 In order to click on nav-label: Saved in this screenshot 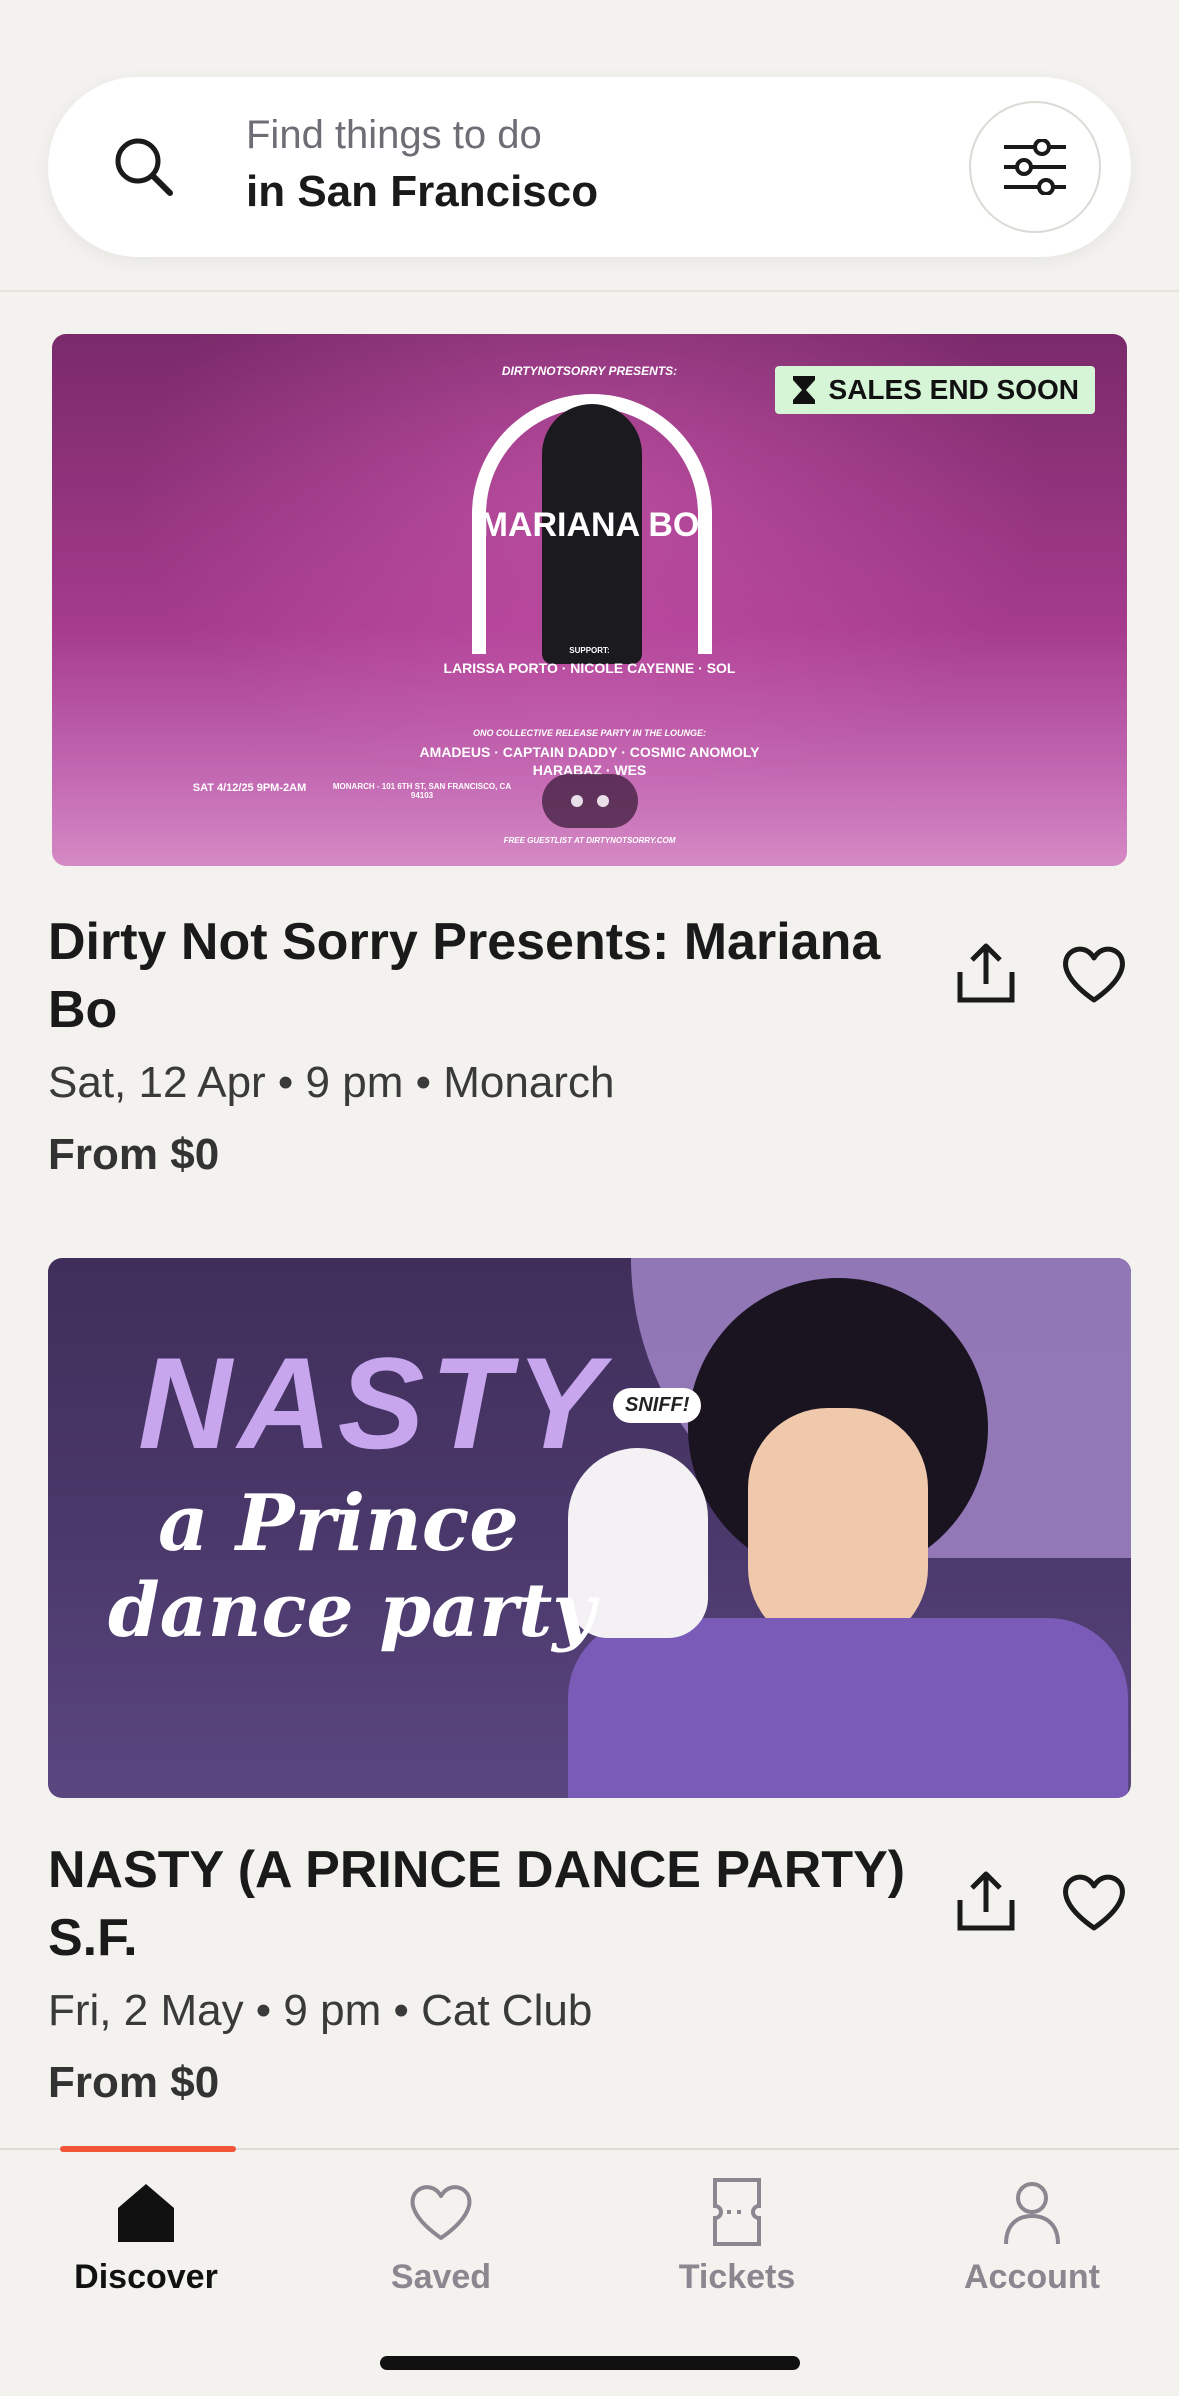, I will do `click(441, 2277)`.